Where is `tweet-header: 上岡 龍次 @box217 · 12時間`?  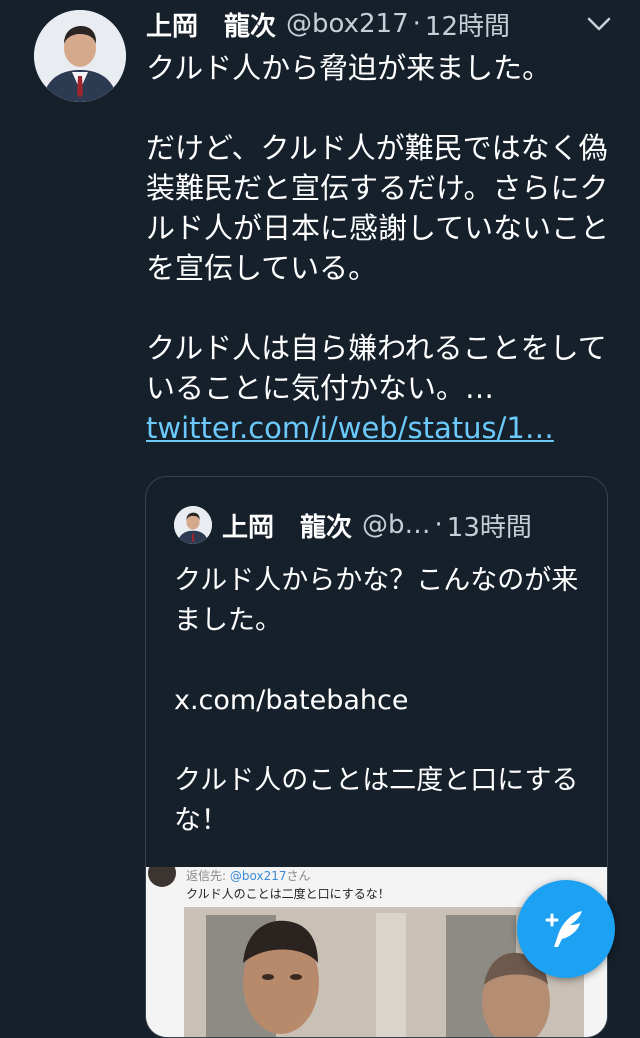
tweet-header: 上岡 龍次 @box217 · 12時間 is located at coordinates (386, 24).